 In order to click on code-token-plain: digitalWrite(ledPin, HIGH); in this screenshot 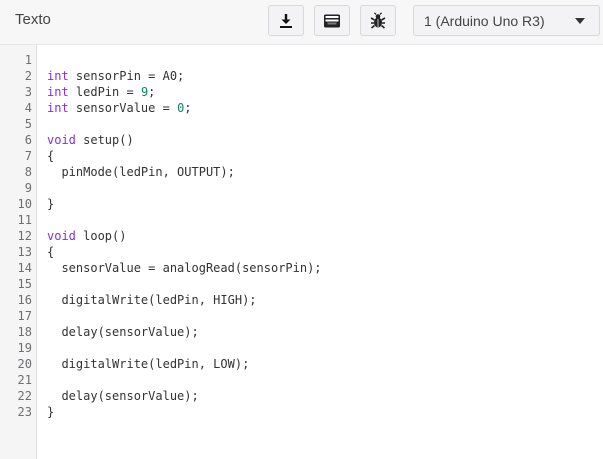, I will do `click(152, 300)`.